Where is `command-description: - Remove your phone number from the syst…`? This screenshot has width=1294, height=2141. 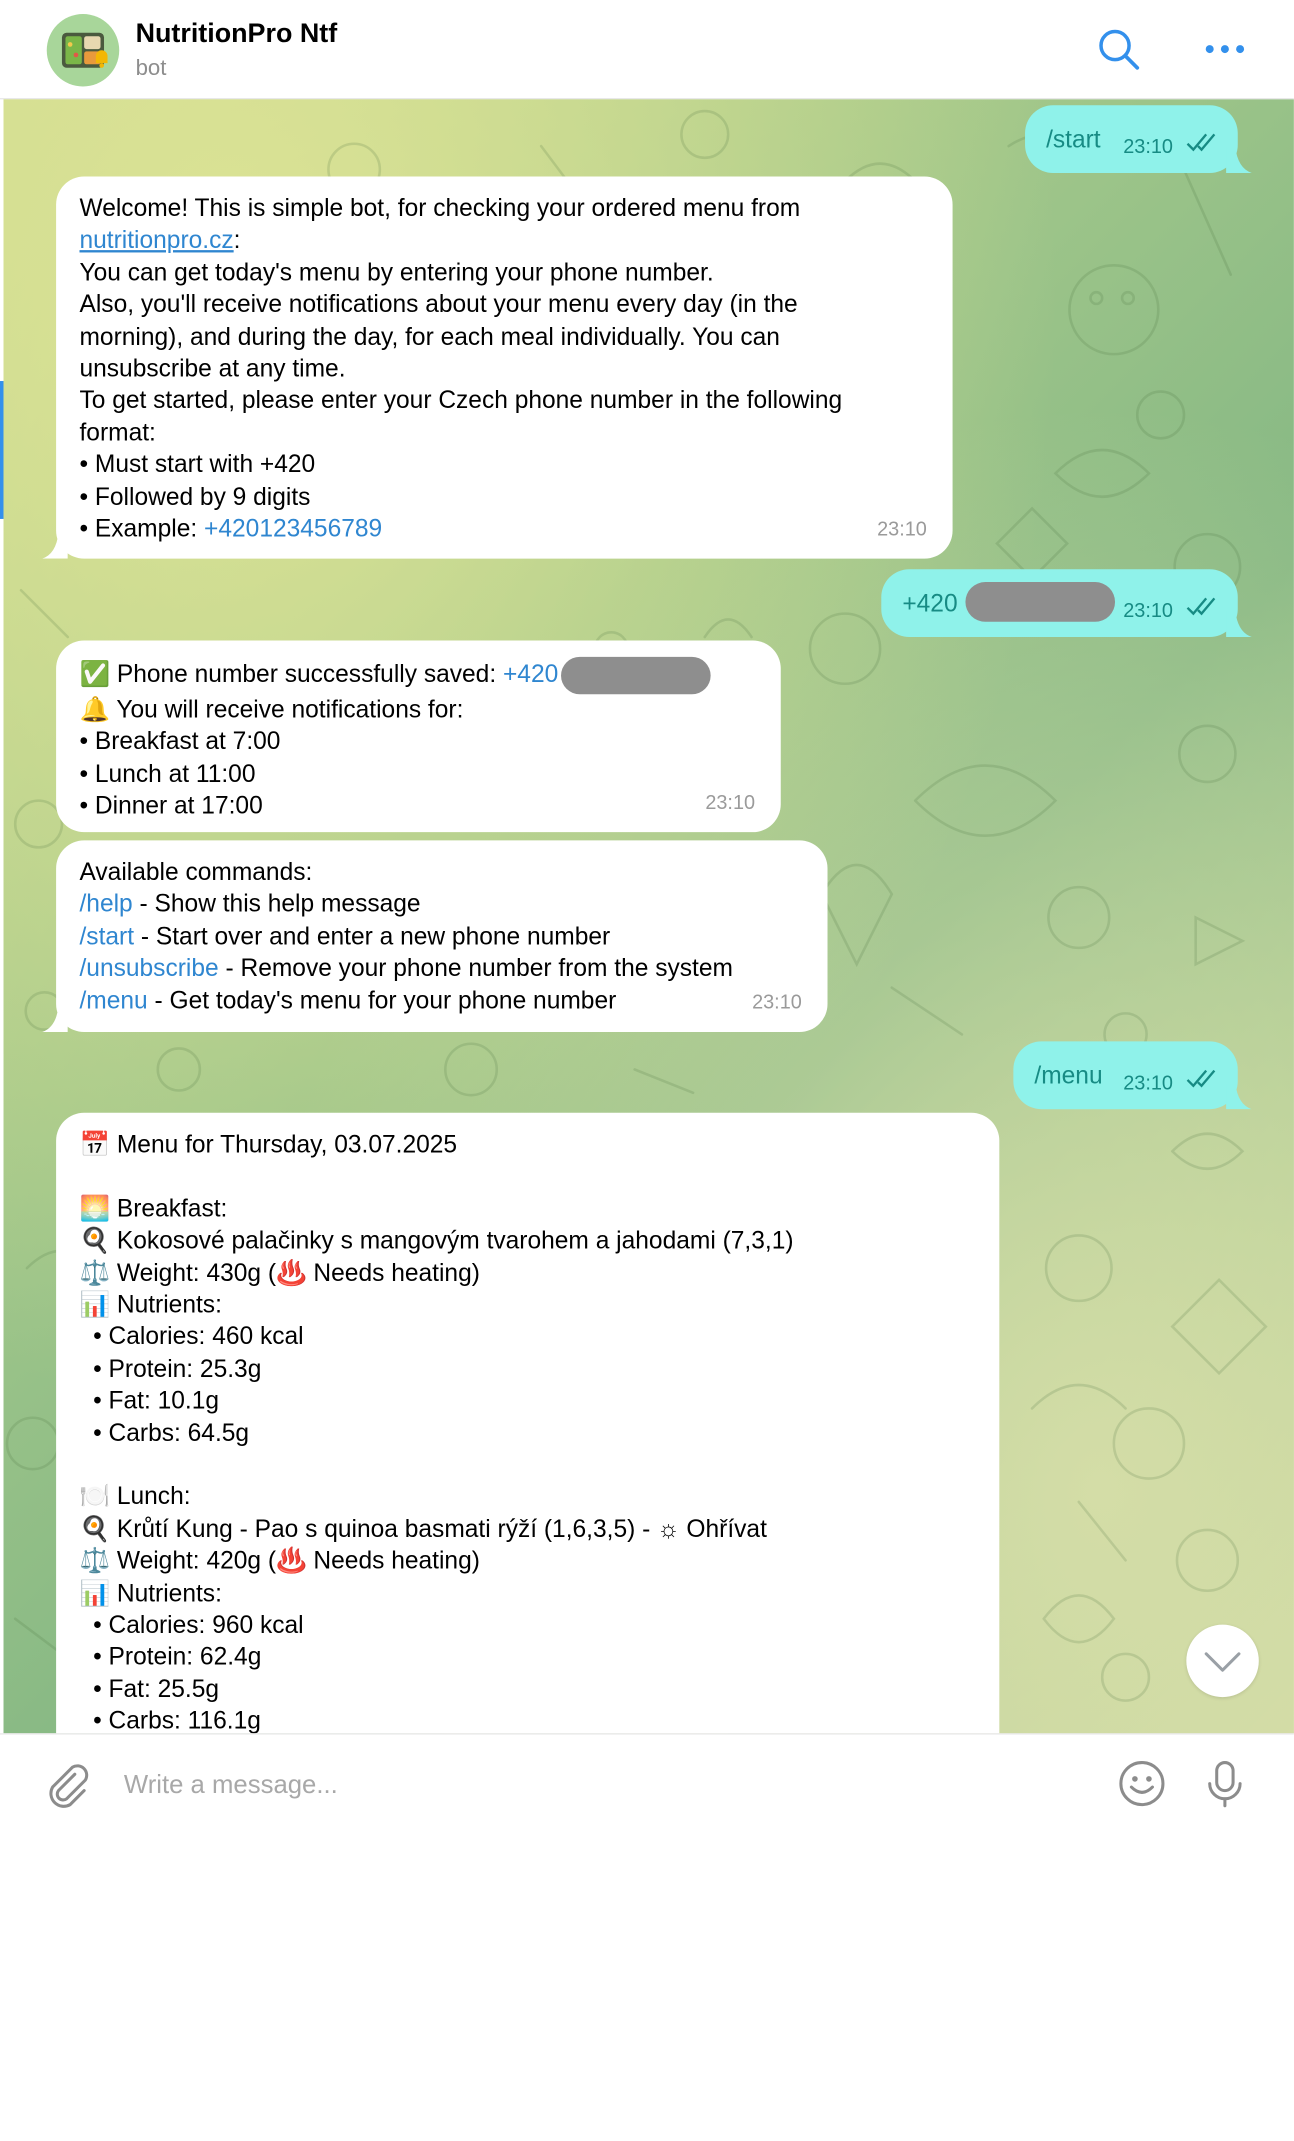 command-description: - Remove your phone number from the syst… is located at coordinates (475, 969).